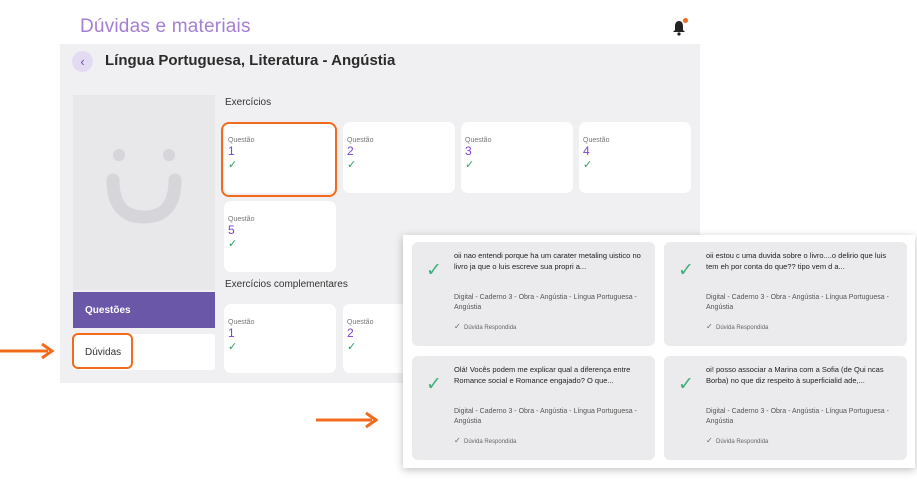 This screenshot has width=917, height=481. Describe the element at coordinates (380, 27) in the screenshot. I see `top-bar: Dúvidas e materiais` at that location.